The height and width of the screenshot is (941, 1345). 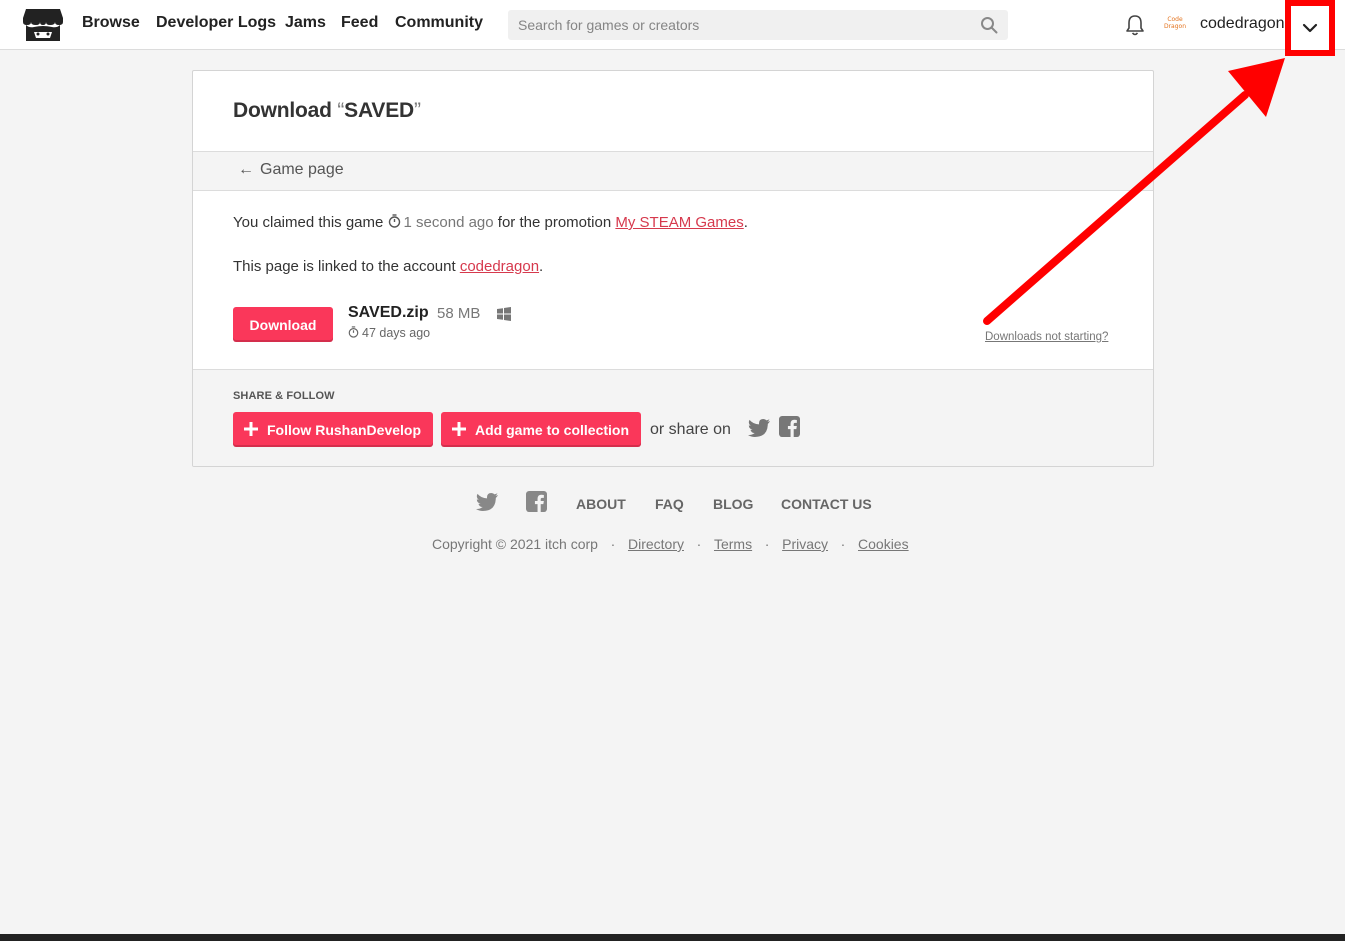 I want to click on avatar-text-bottom: Dragon, so click(x=1175, y=26).